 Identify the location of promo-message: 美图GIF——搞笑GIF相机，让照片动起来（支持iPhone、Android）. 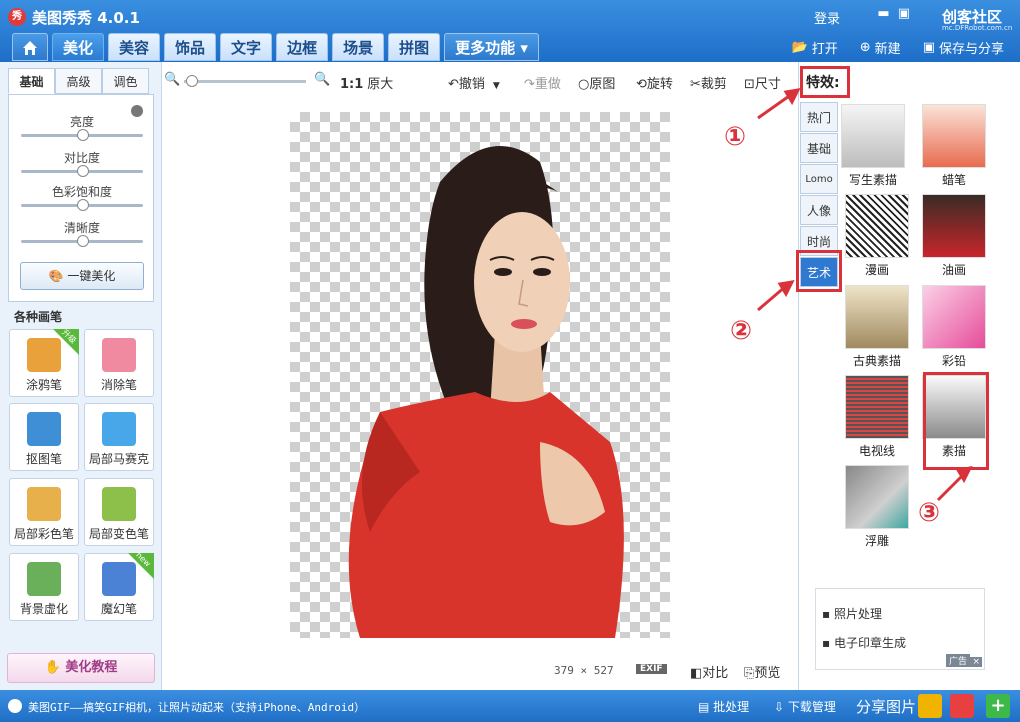
(196, 707).